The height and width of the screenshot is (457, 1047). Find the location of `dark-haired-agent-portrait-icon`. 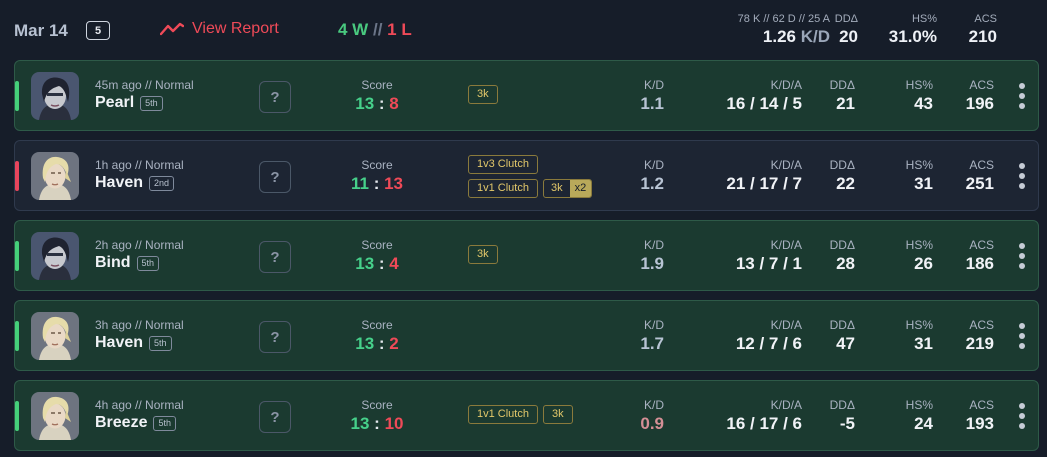

dark-haired-agent-portrait-icon is located at coordinates (55, 96).